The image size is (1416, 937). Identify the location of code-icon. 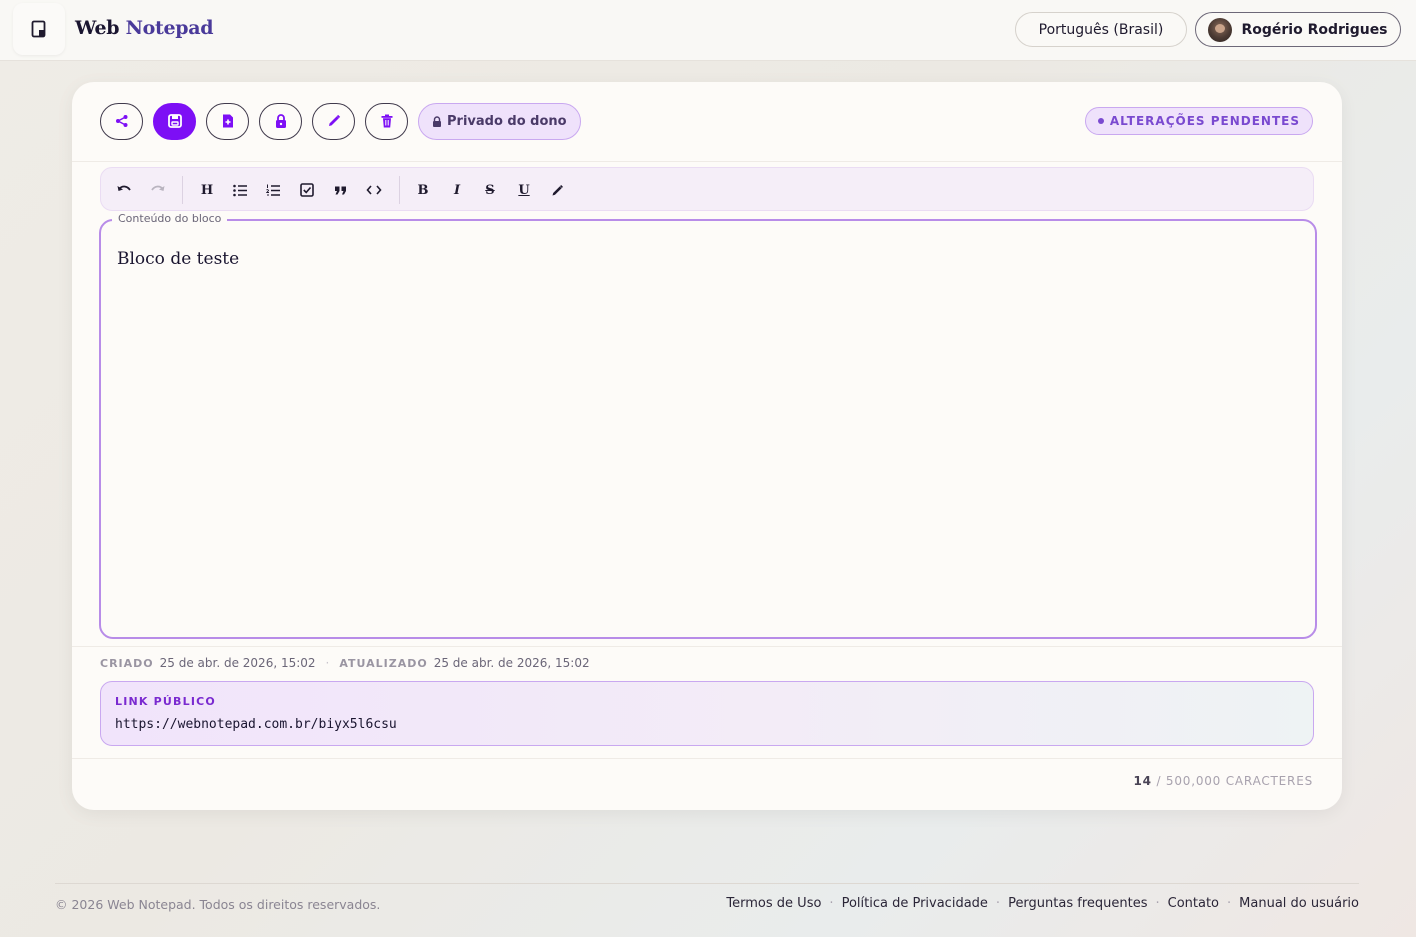
(374, 190).